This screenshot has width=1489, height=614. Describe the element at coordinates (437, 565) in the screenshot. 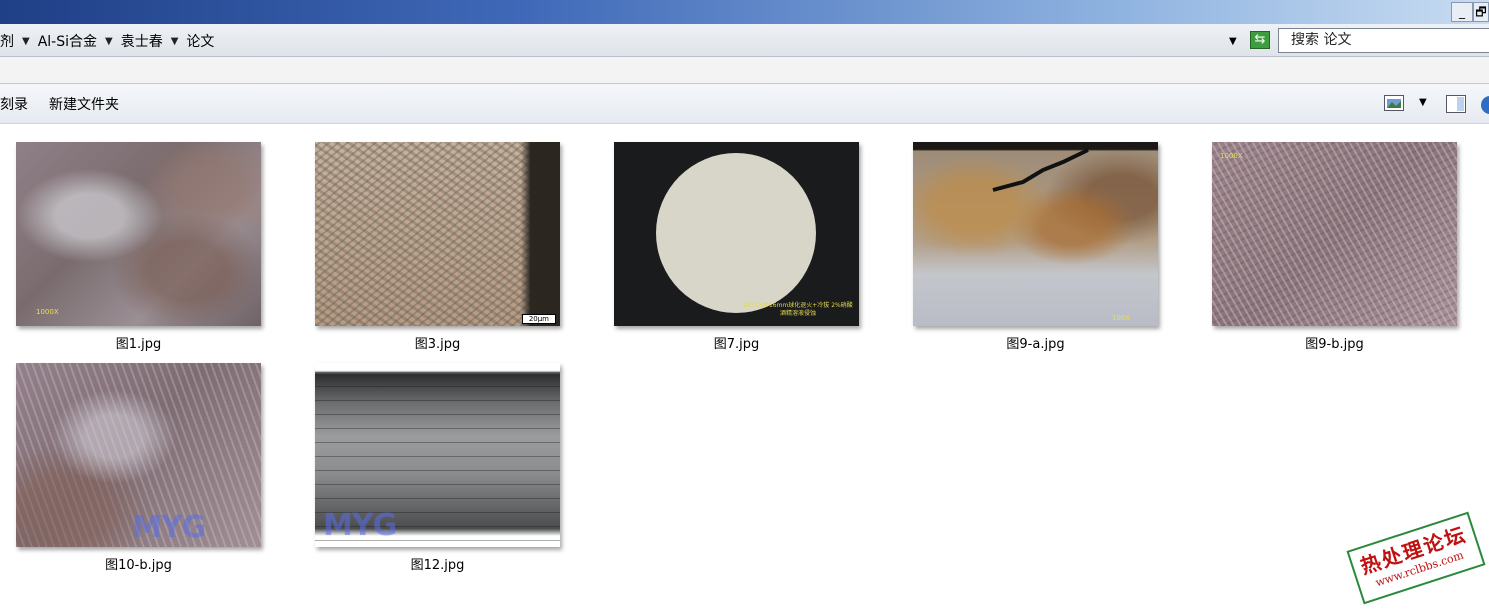

I see `file-name: 图12.jpg` at that location.